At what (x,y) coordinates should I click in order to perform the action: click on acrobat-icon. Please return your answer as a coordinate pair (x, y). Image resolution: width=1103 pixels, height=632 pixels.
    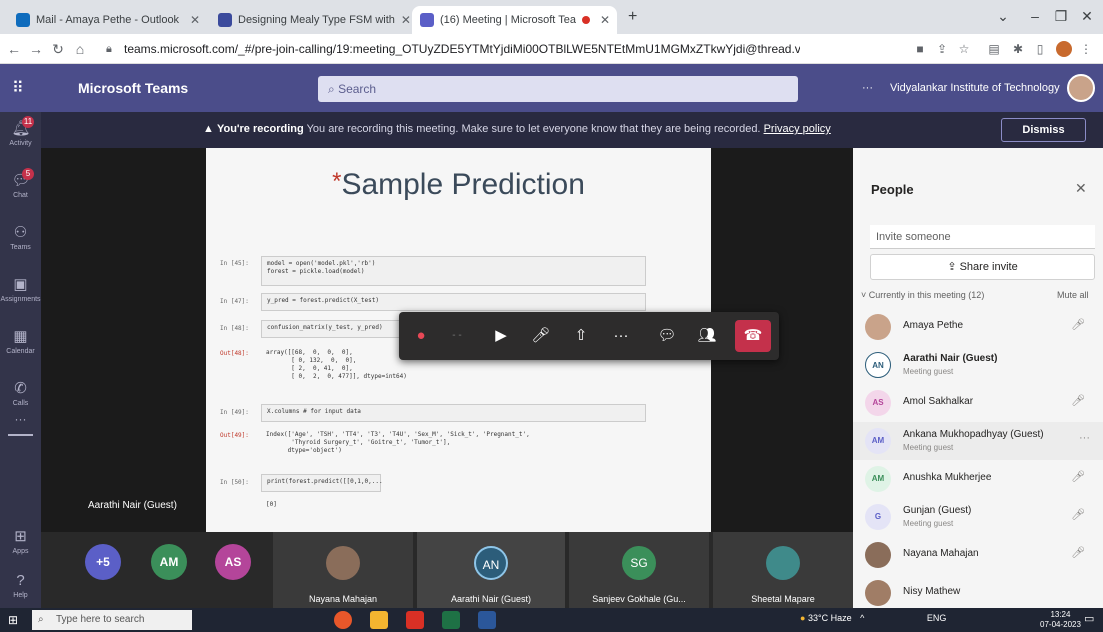
    Looking at the image, I should click on (415, 620).